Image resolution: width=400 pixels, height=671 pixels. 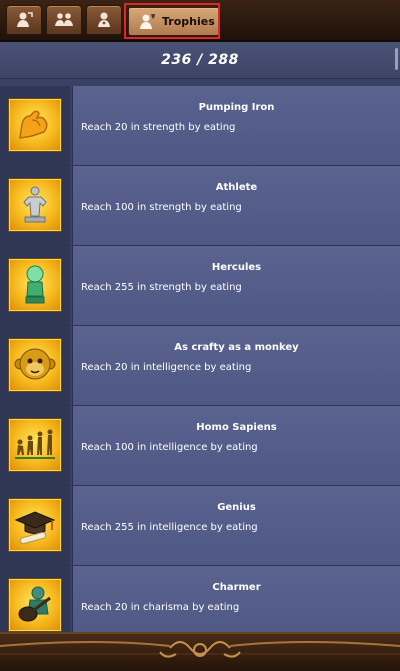 What do you see at coordinates (236, 347) in the screenshot?
I see `trophy-title: As crafty as a monkey` at bounding box center [236, 347].